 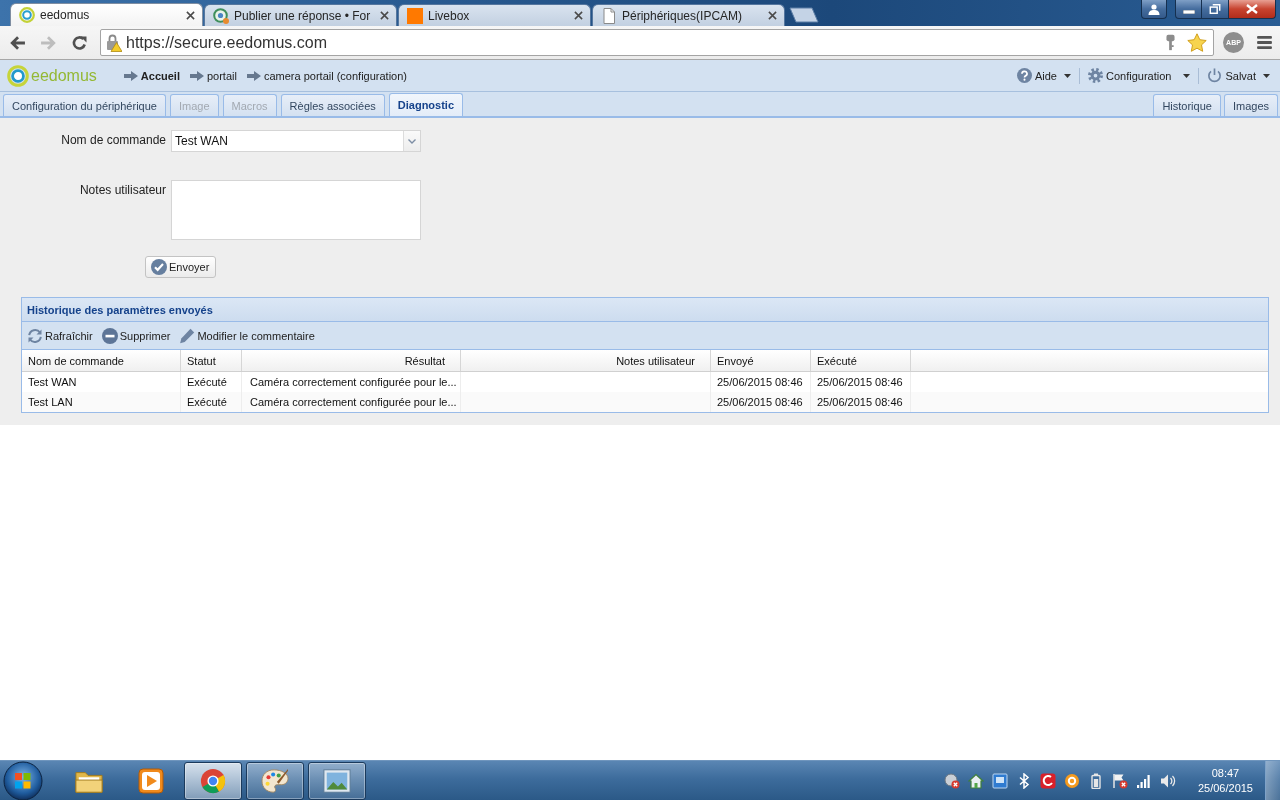 I want to click on palette-icon, so click(x=275, y=780).